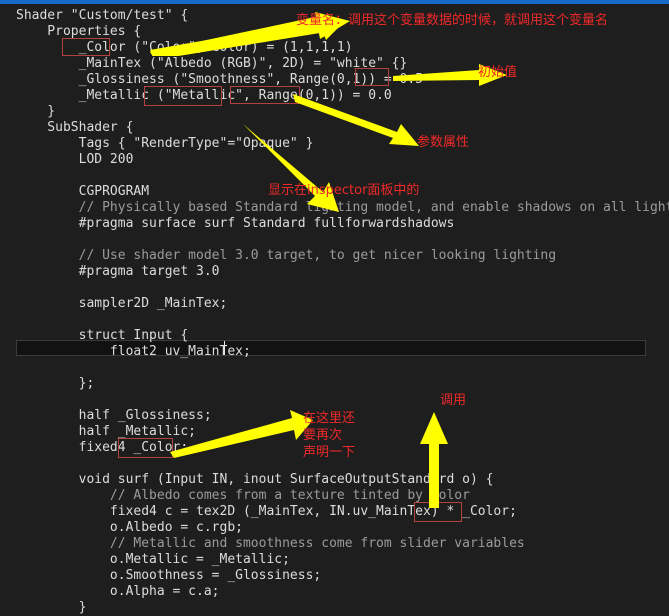 The image size is (669, 616). Describe the element at coordinates (82, 192) in the screenshot. I see `code-line: CGPROGRAM` at that location.